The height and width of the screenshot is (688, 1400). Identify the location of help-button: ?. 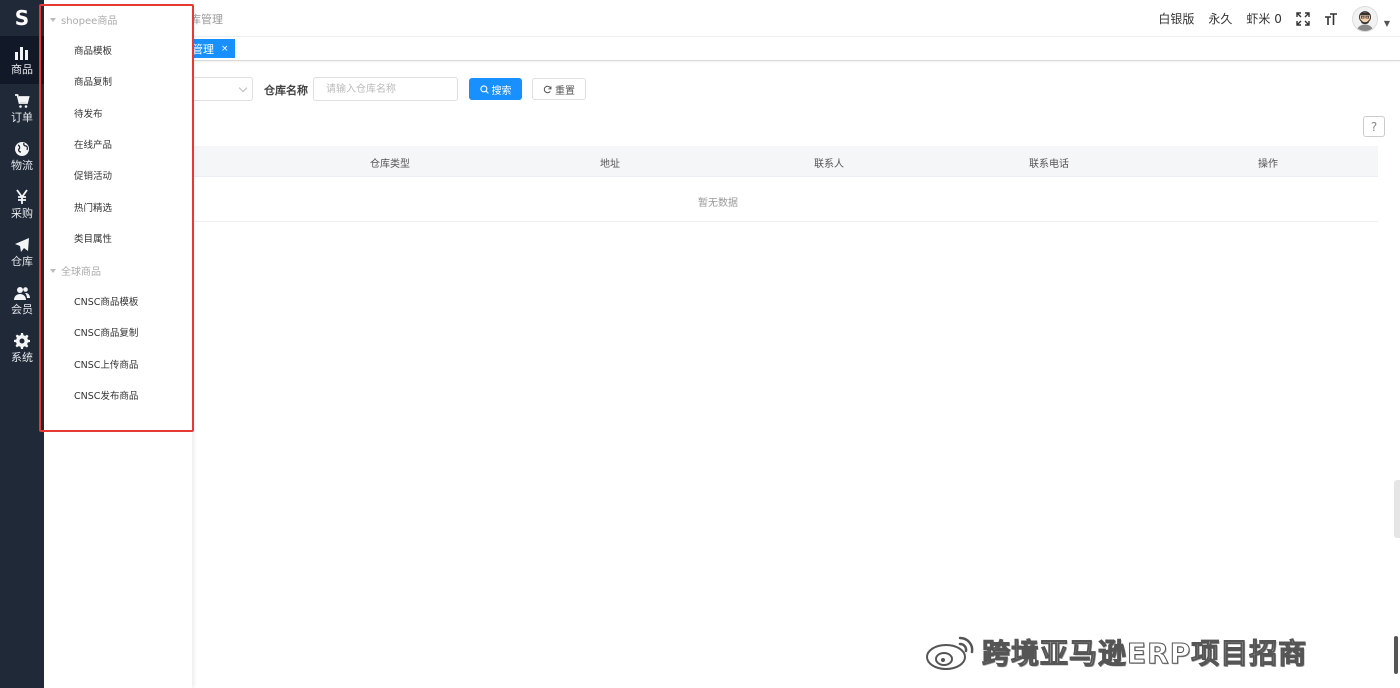
(1374, 126).